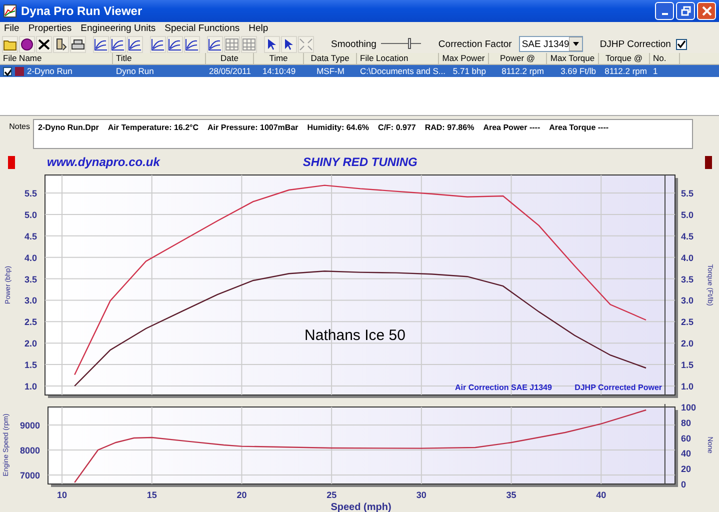  What do you see at coordinates (353, 44) in the screenshot?
I see `smoothing-label: Smoothing` at bounding box center [353, 44].